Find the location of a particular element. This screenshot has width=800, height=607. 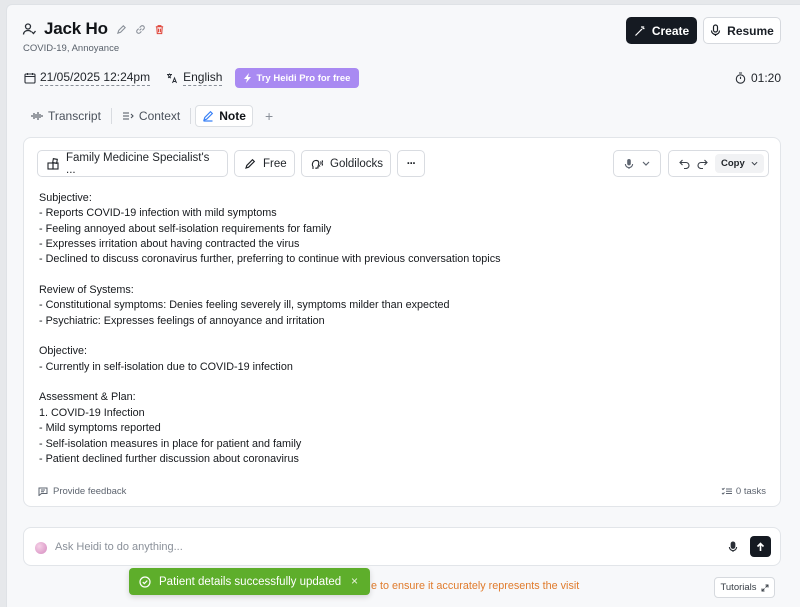

resume-label: Resume is located at coordinates (750, 30).